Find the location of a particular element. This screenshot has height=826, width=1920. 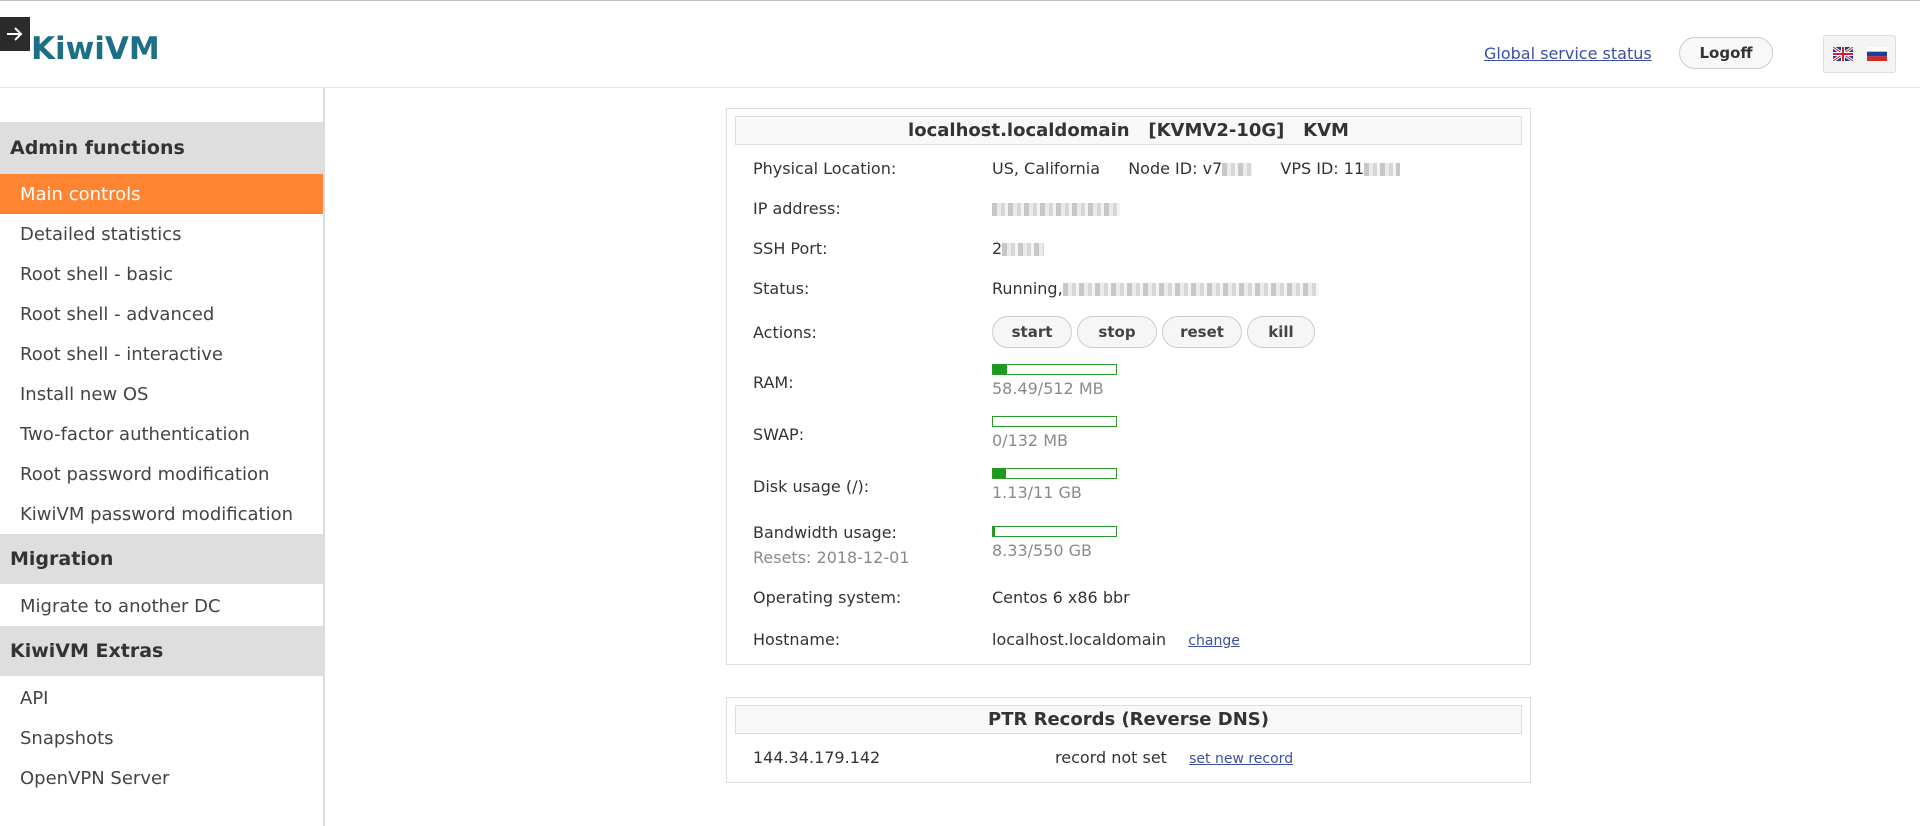

reset-button: reset is located at coordinates (1202, 332).